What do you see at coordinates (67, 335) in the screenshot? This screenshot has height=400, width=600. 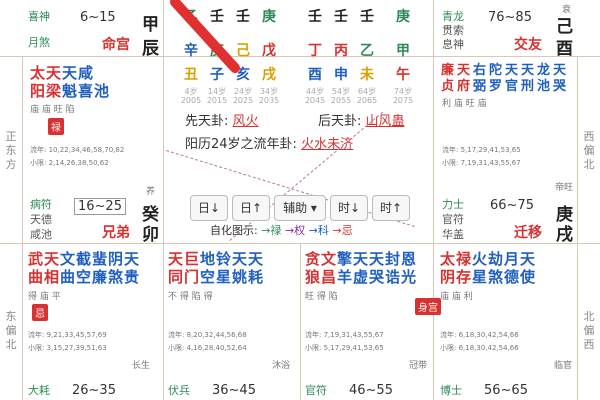 I see `liunian-years: 流年: 9,21,33,45,57,69` at bounding box center [67, 335].